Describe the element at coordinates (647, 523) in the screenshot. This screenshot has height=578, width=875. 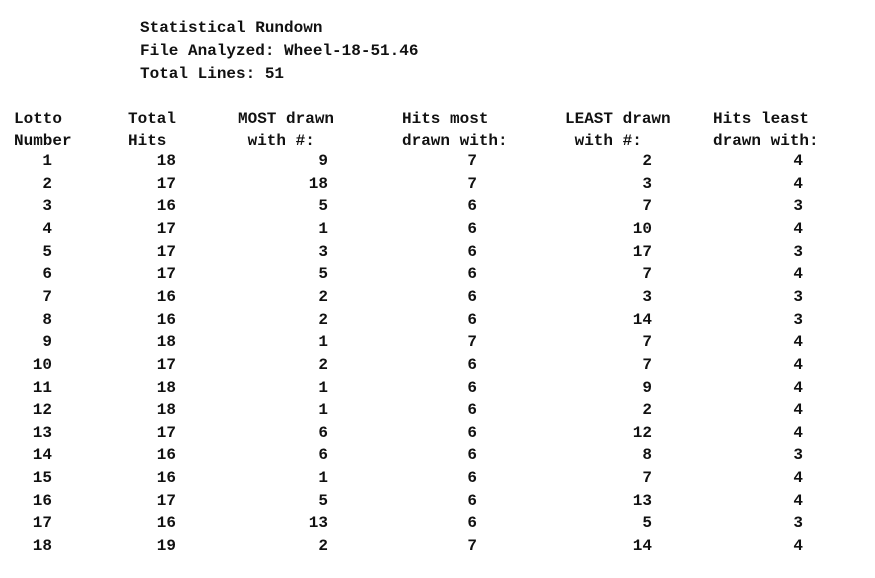
I see `cell-least-drawn-with: 5` at that location.